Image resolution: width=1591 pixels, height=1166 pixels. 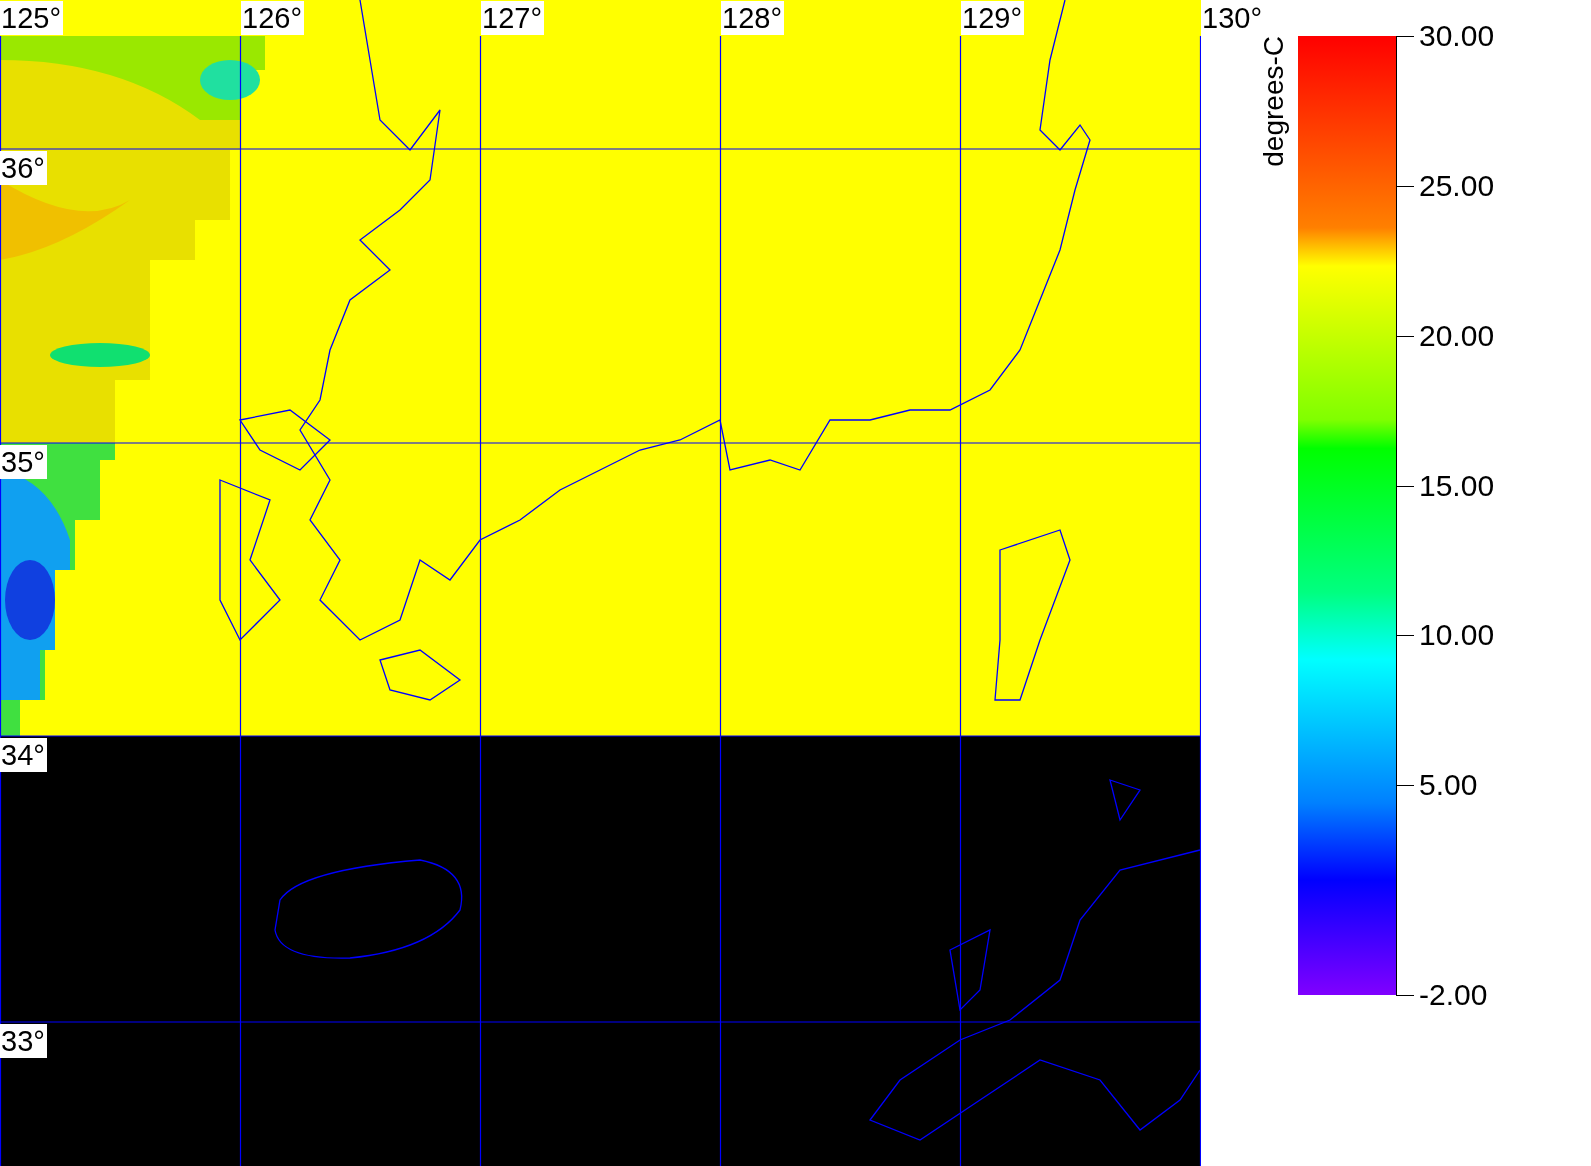 What do you see at coordinates (1457, 36) in the screenshot?
I see `colorbar-tick-label: 30.00` at bounding box center [1457, 36].